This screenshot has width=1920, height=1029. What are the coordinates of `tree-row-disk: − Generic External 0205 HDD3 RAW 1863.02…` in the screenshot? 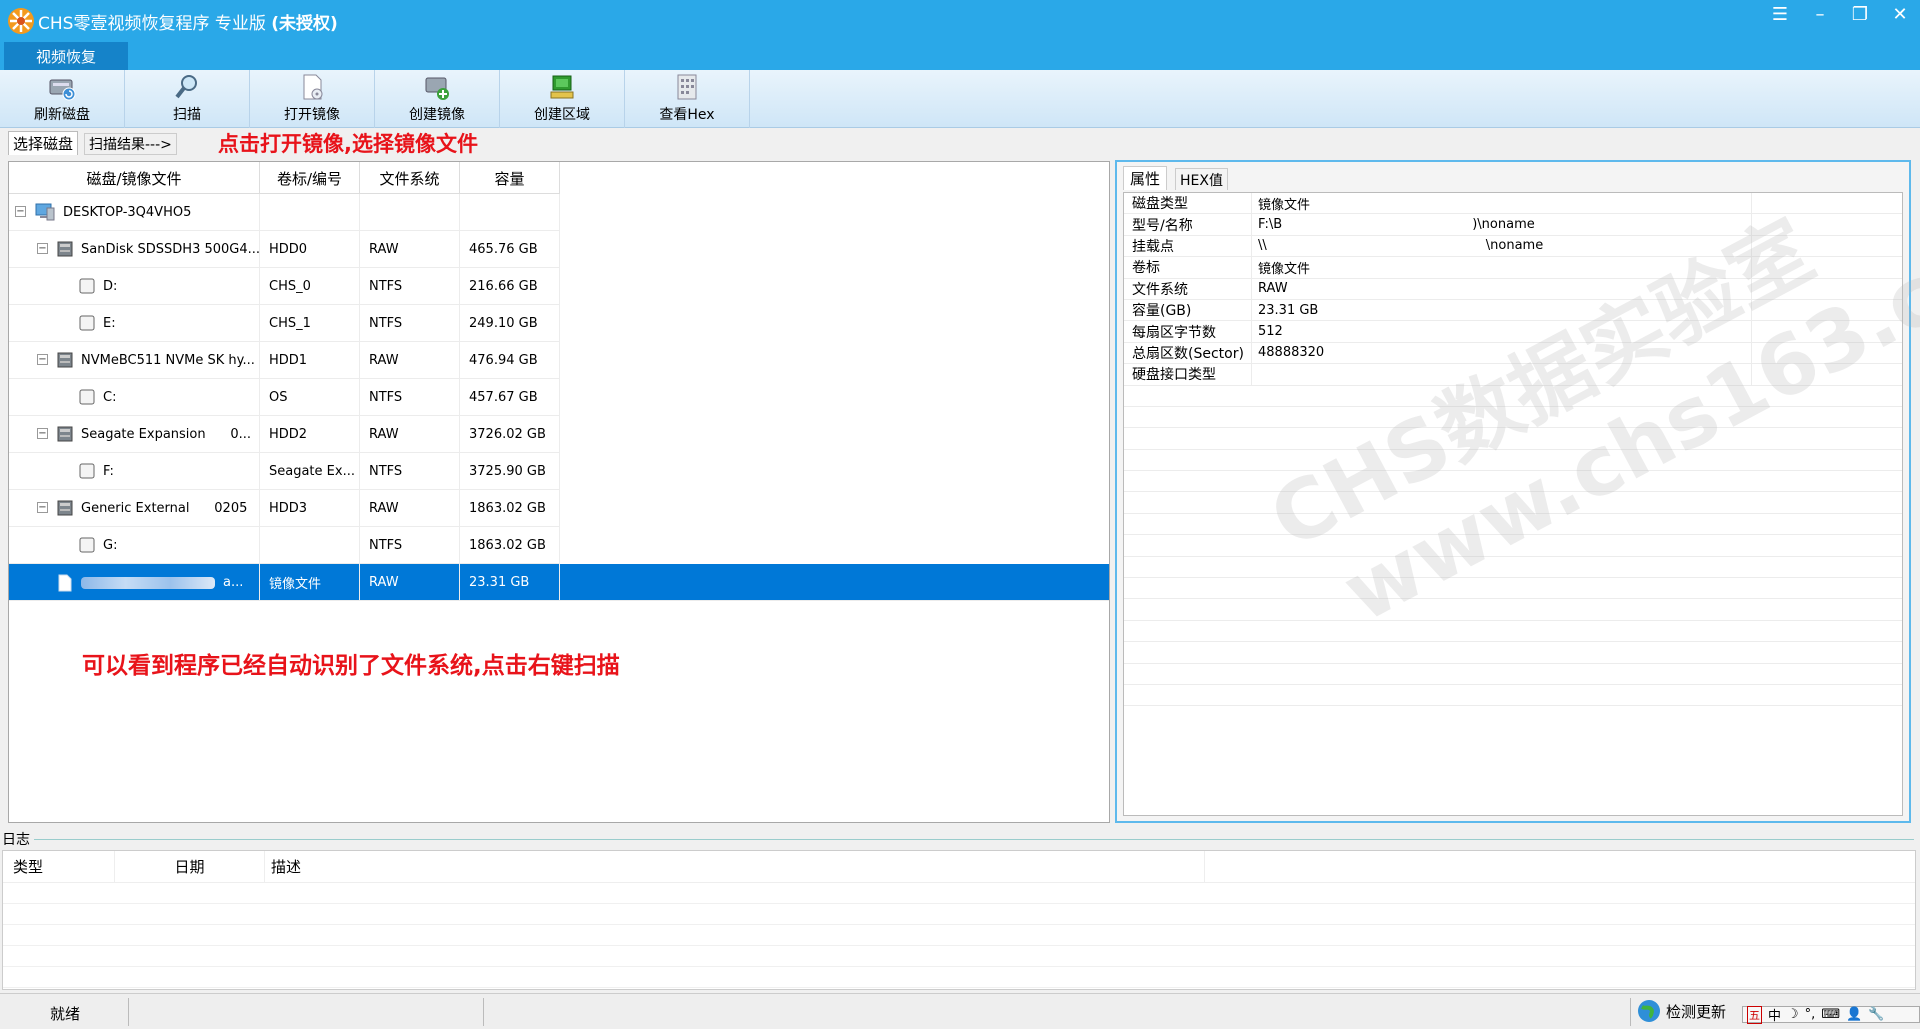 It's located at (284, 508).